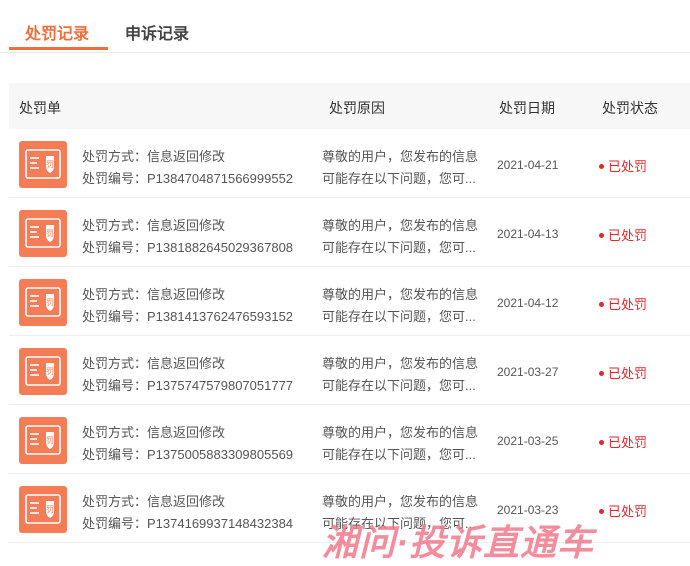 Image resolution: width=690 pixels, height=566 pixels. Describe the element at coordinates (40, 108) in the screenshot. I see `column-header-order: 处罚单` at that location.